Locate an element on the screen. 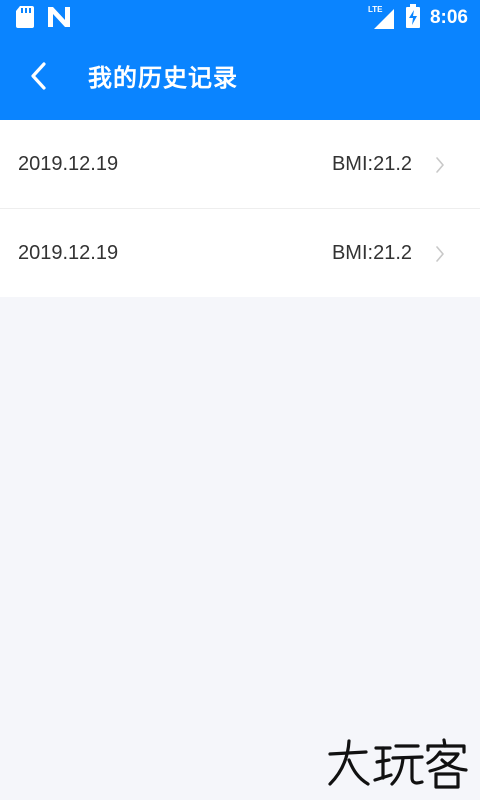 Image resolution: width=480 pixels, height=800 pixels. page-title: 我的历史记录 is located at coordinates (163, 78).